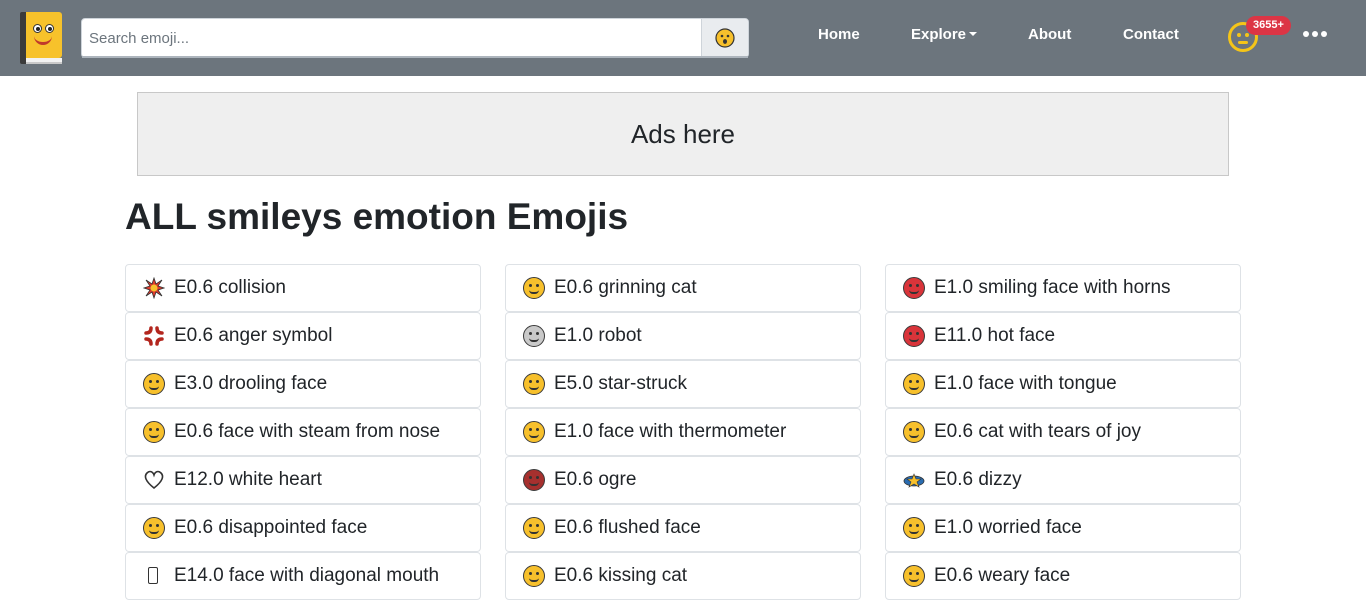  I want to click on star-struck-icon, so click(534, 384).